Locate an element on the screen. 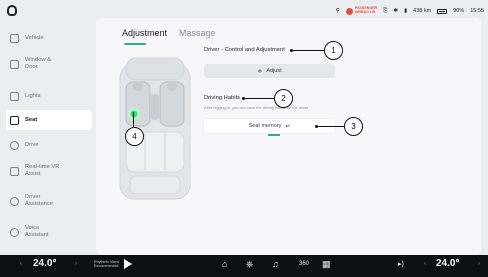 The image size is (488, 277). sidebar-item-label: Drive is located at coordinates (32, 145).